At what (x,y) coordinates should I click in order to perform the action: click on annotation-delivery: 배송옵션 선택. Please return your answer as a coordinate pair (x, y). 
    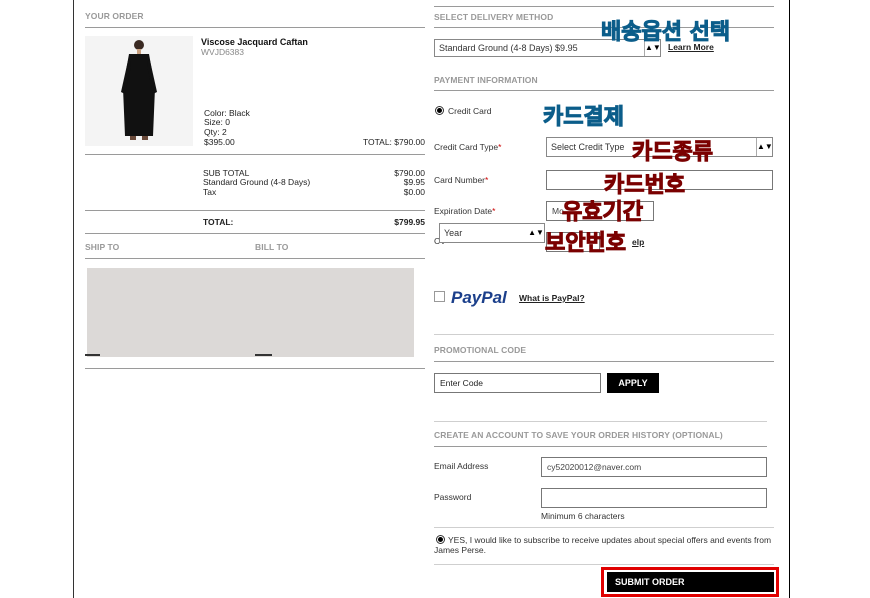
    Looking at the image, I should click on (665, 33).